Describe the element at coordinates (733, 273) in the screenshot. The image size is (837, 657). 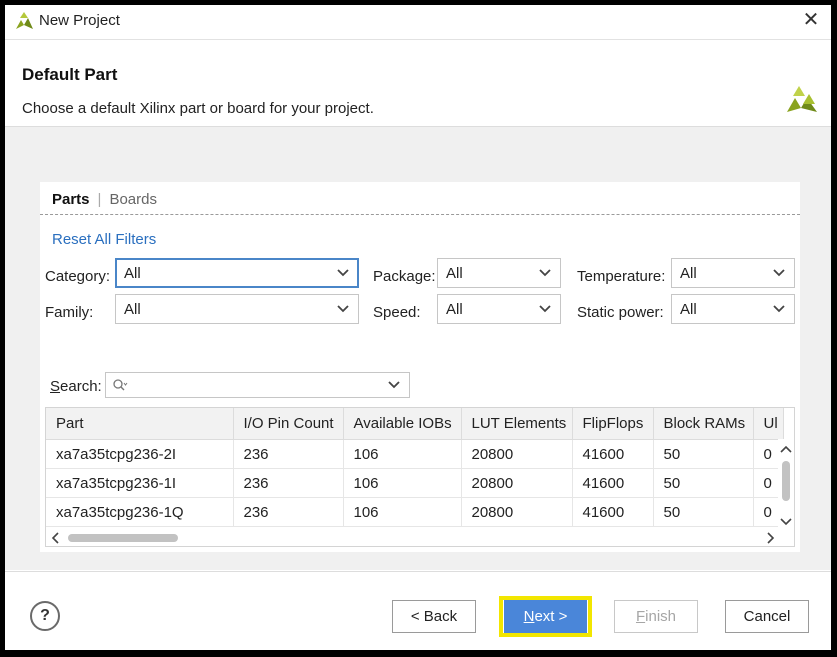
I see `temperature-select: All` at that location.